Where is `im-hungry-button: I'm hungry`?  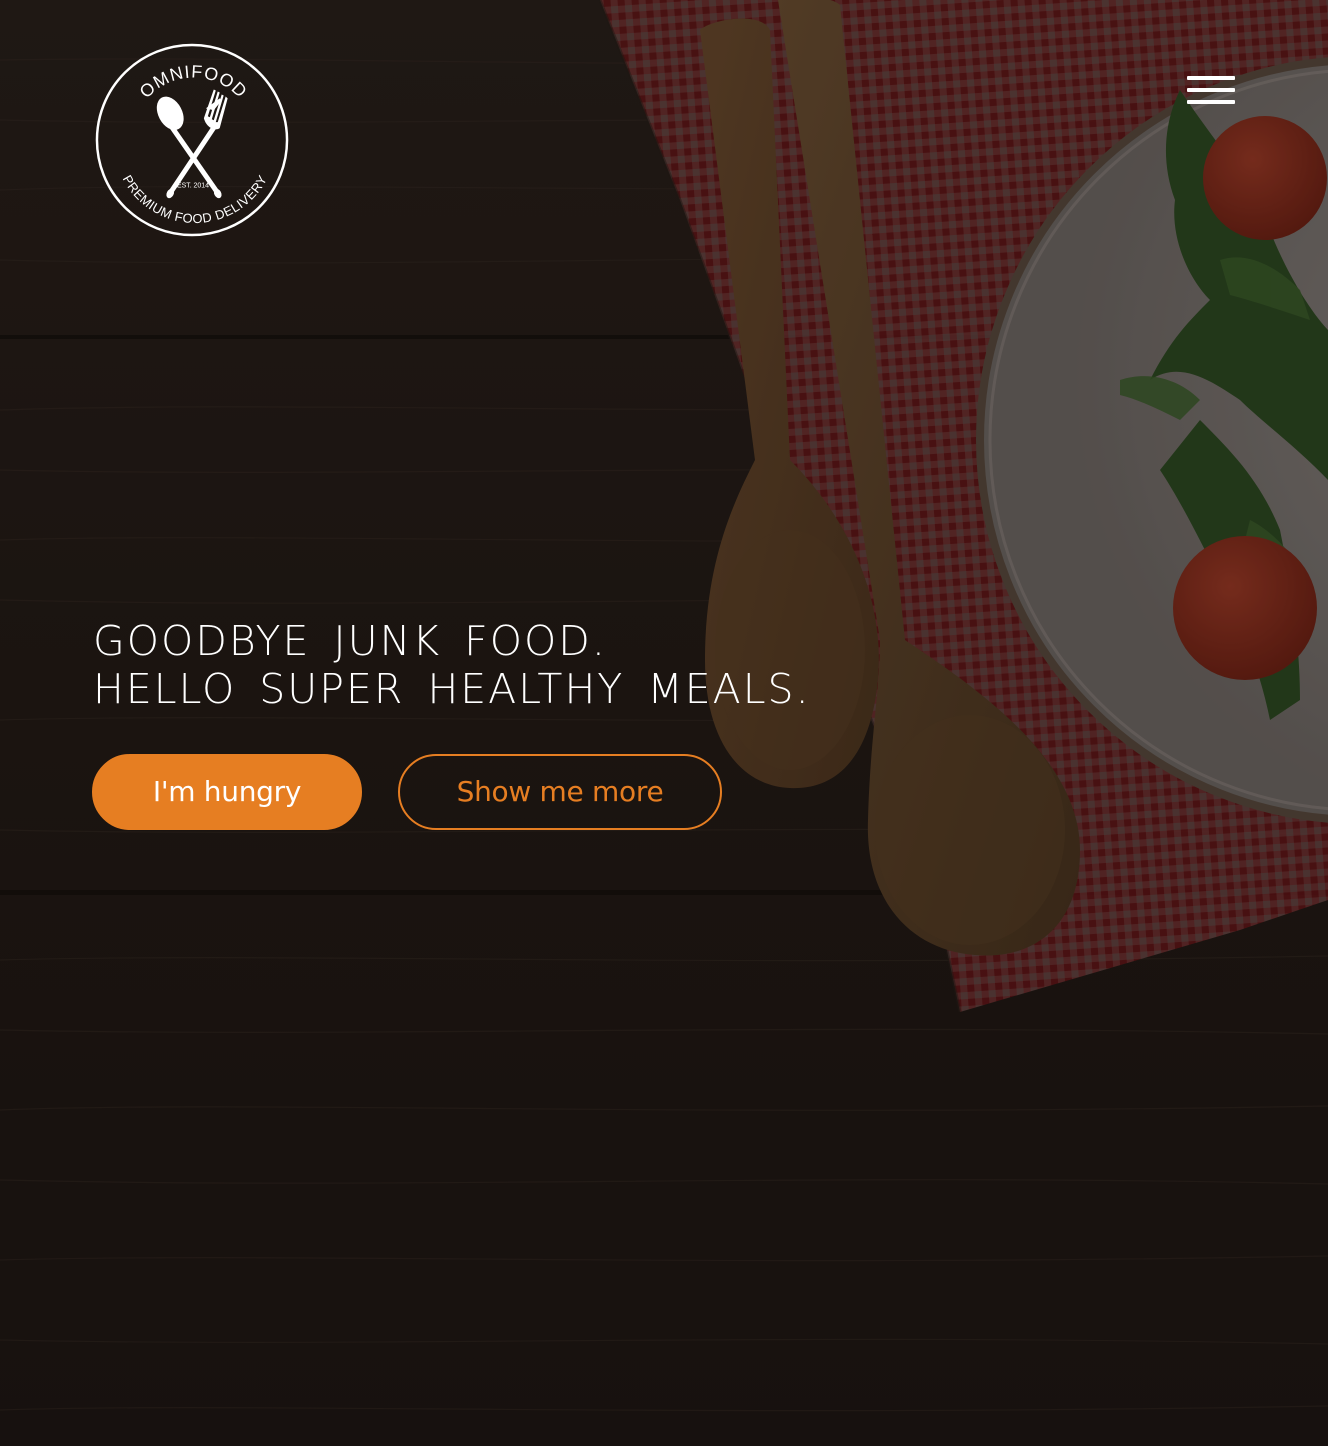
im-hungry-button: I'm hungry is located at coordinates (227, 792).